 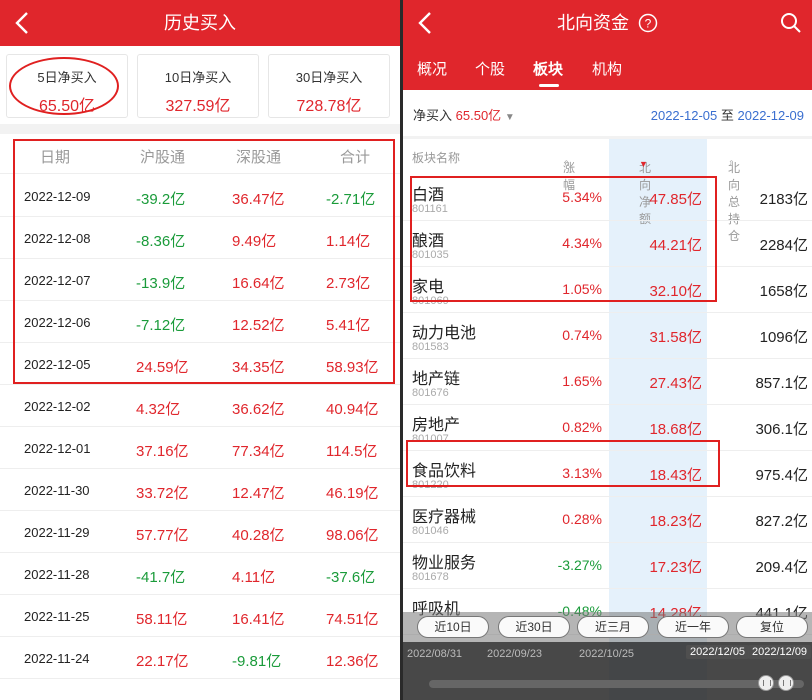 I want to click on sector-chg: 5.34%, so click(x=582, y=197).